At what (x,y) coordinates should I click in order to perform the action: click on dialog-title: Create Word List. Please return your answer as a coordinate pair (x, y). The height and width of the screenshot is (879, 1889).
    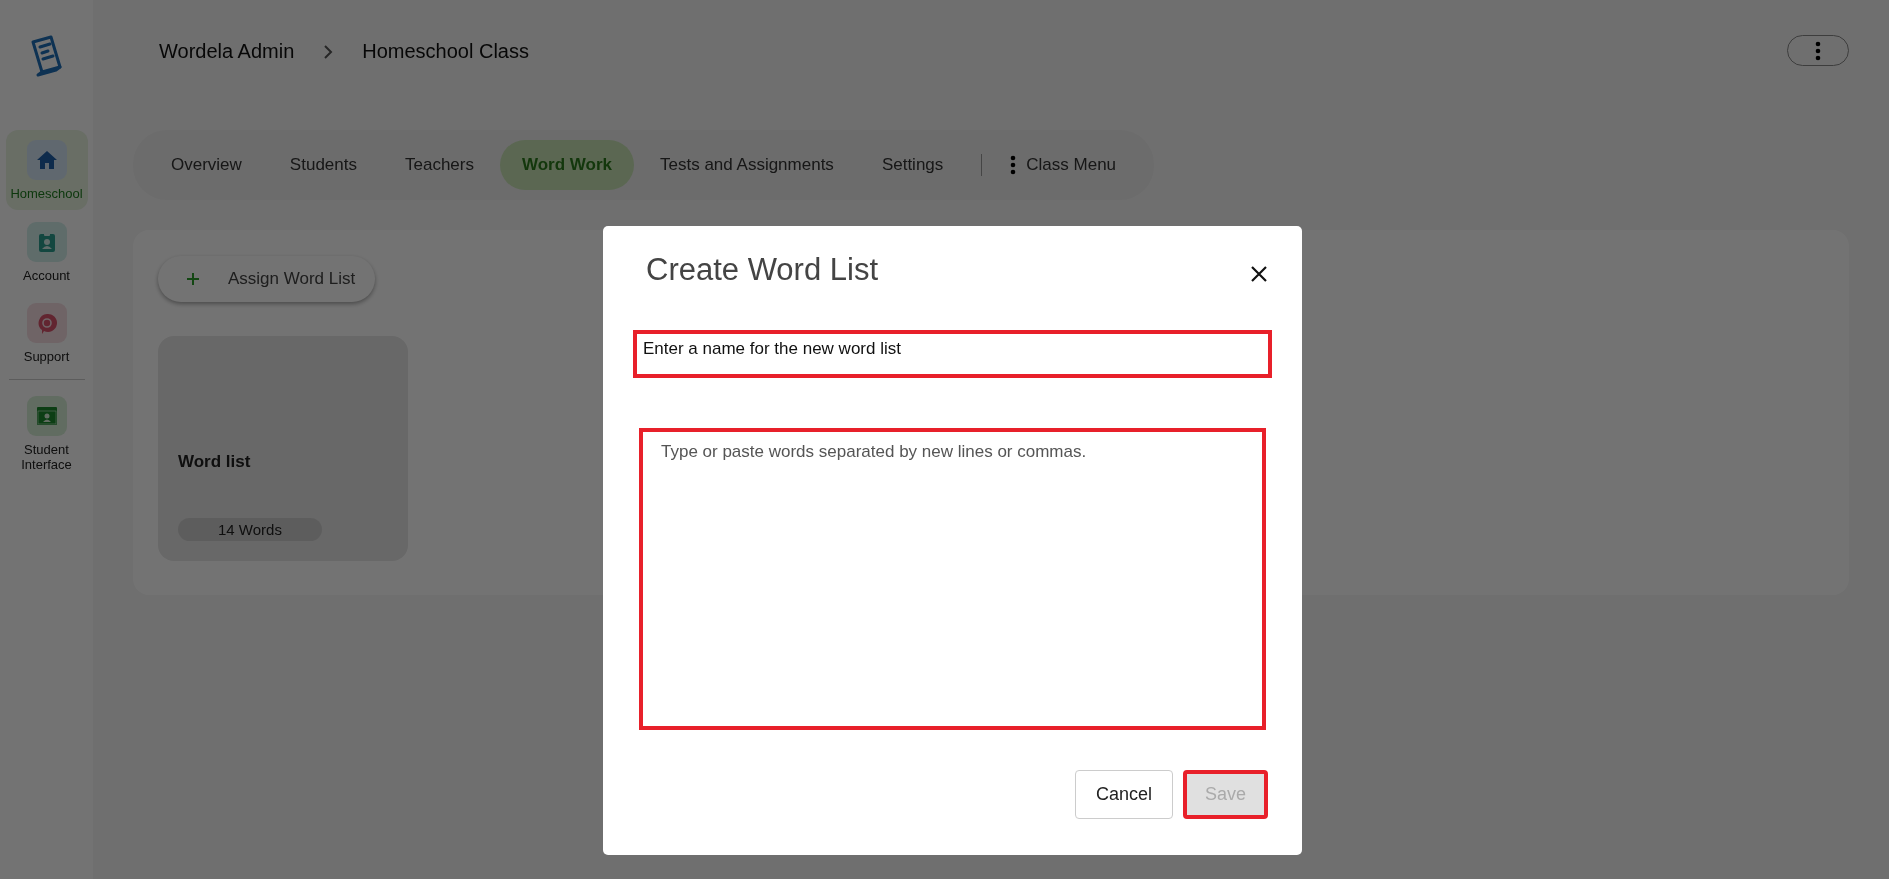
    Looking at the image, I should click on (762, 270).